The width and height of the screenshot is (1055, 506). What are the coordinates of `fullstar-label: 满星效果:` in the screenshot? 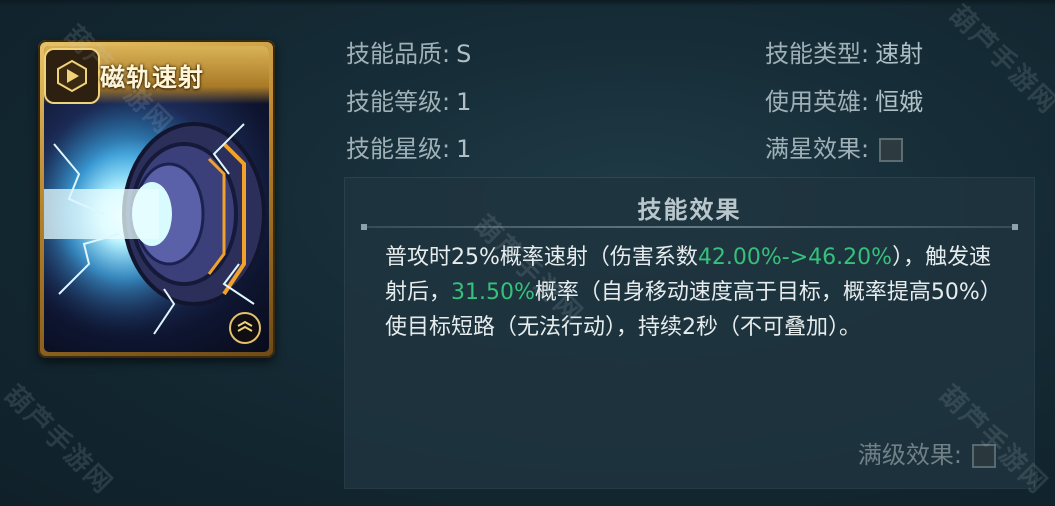 It's located at (817, 149).